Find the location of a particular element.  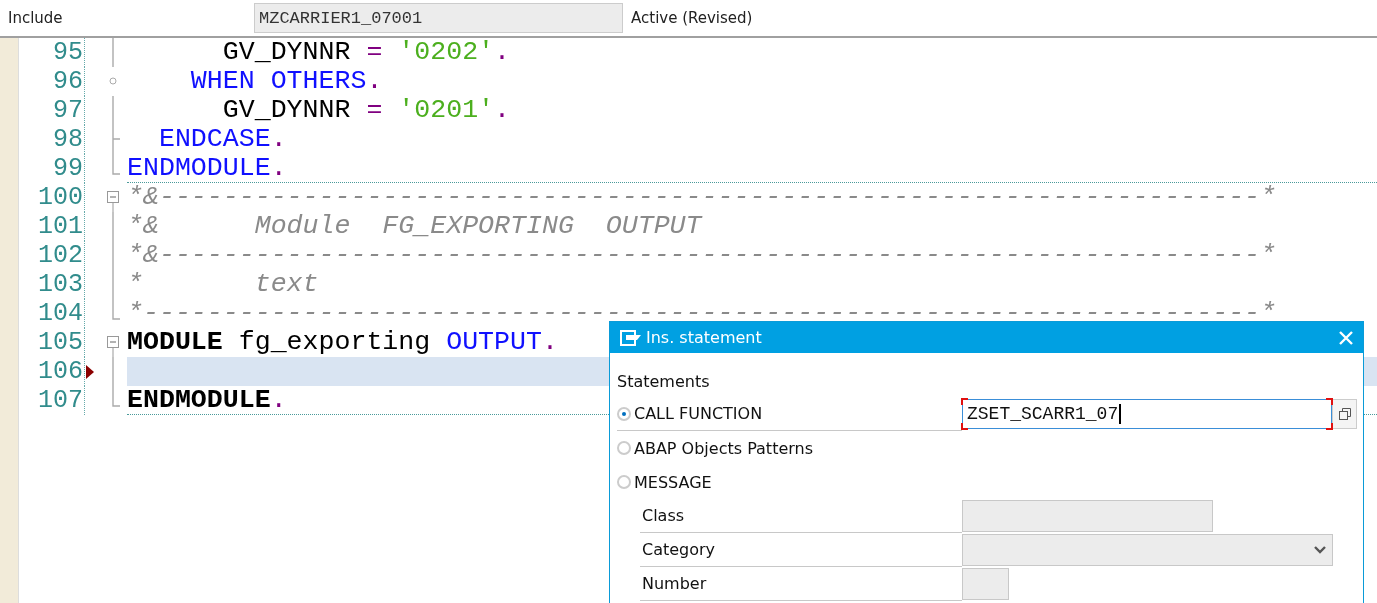

code-line: * text is located at coordinates (223, 284).